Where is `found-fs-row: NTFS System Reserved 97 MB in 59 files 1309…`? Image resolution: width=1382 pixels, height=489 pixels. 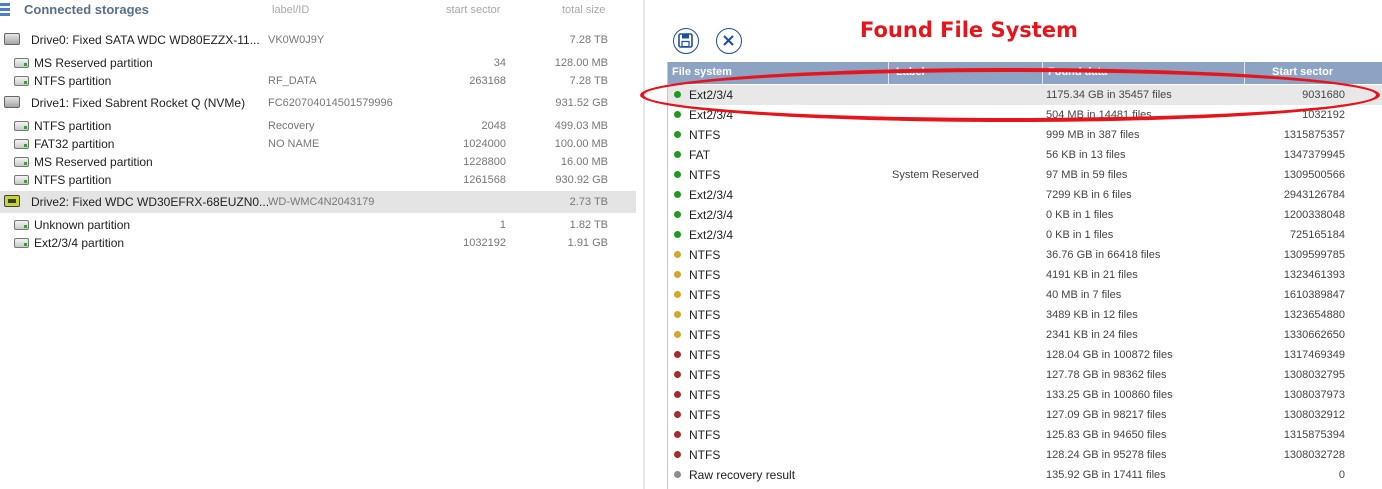
found-fs-row: NTFS System Reserved 97 MB in 59 files 1309… is located at coordinates (1025, 175).